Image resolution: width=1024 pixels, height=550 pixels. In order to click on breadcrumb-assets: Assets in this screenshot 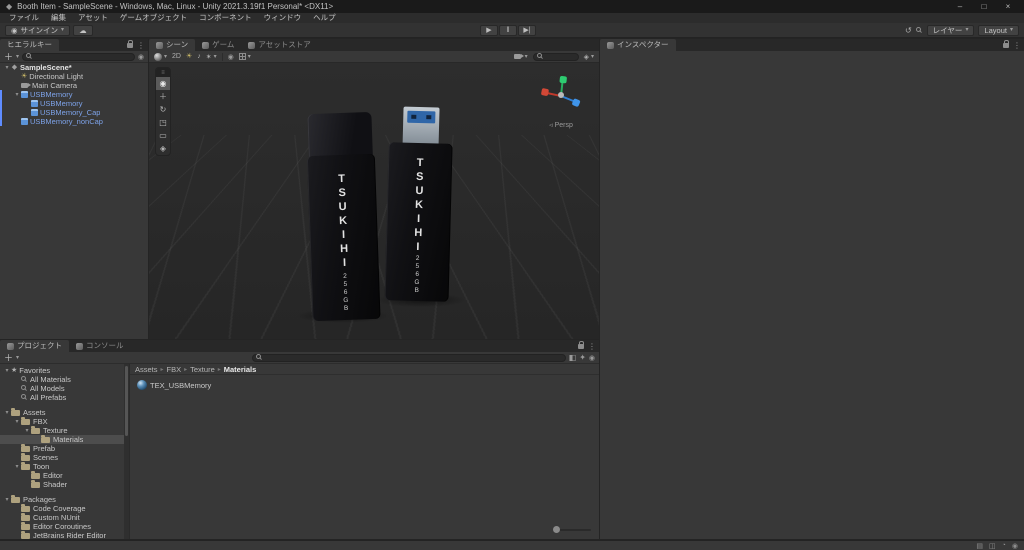, I will do `click(146, 369)`.